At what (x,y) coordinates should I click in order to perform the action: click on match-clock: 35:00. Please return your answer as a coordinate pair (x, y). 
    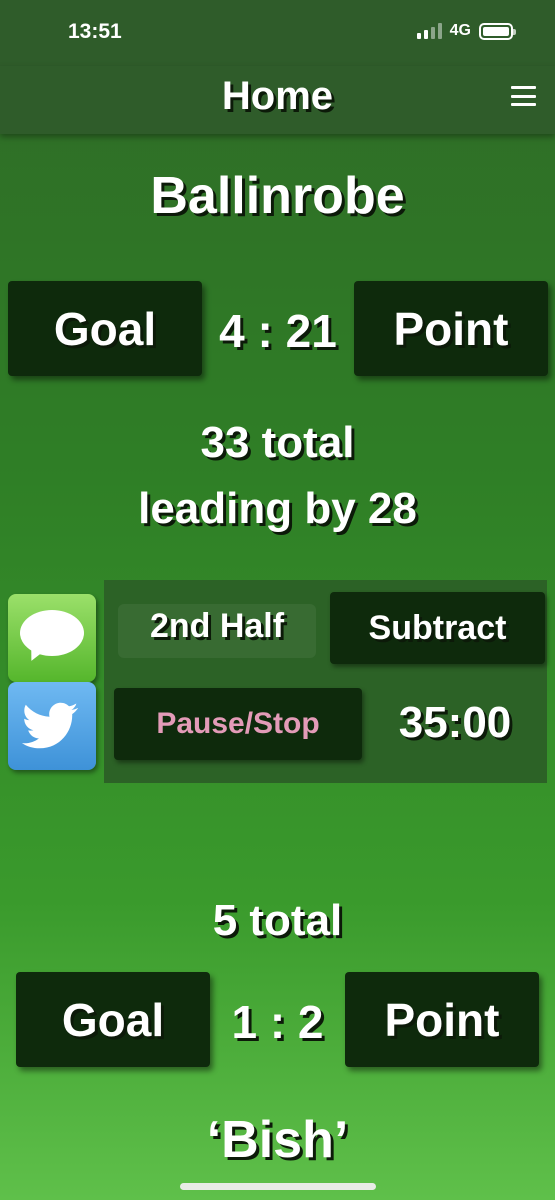
    Looking at the image, I should click on (455, 722).